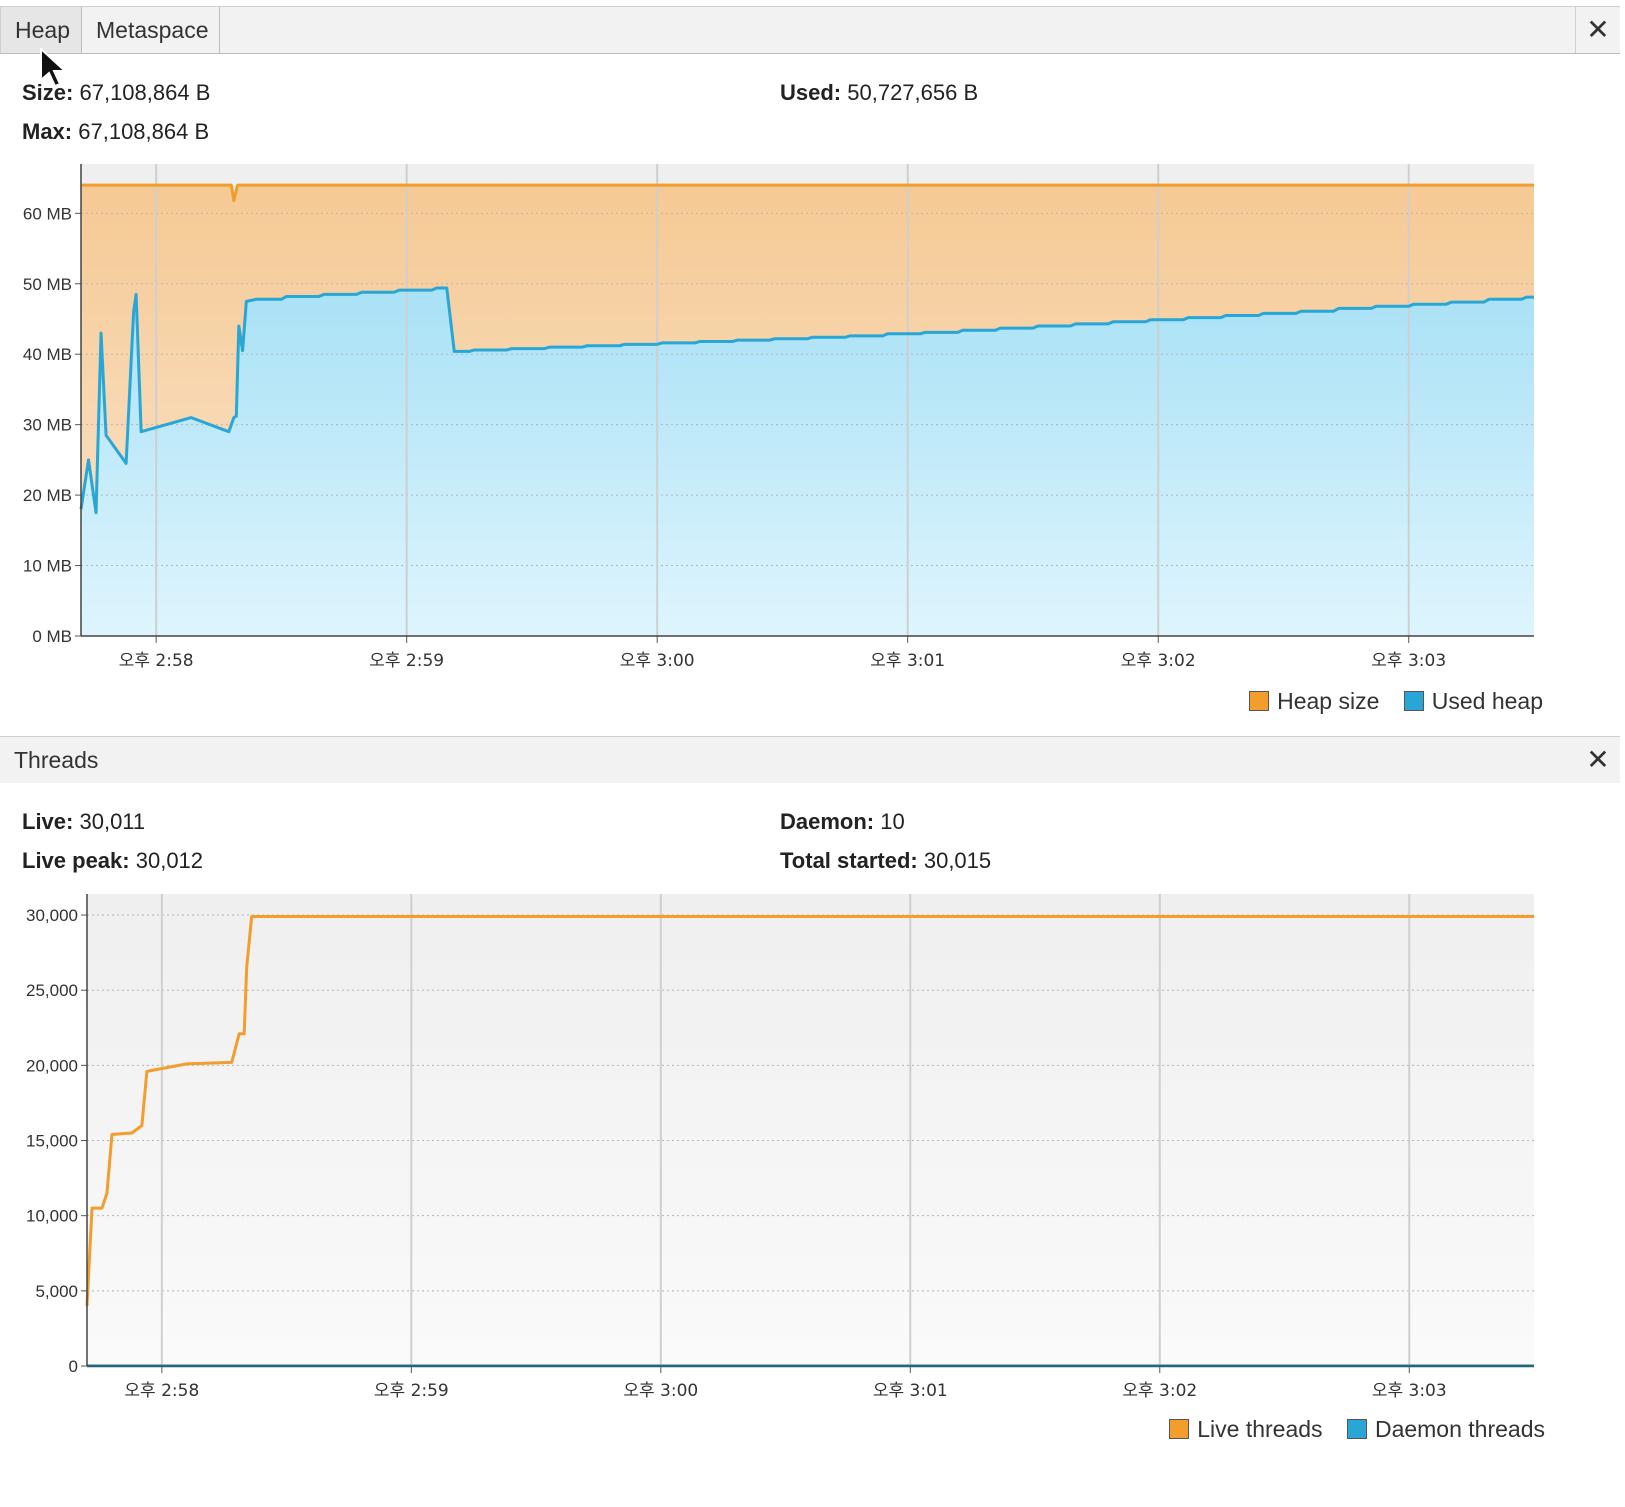 The width and height of the screenshot is (1625, 1507). I want to click on legend-label-used-heap: Used heap, so click(1487, 701).